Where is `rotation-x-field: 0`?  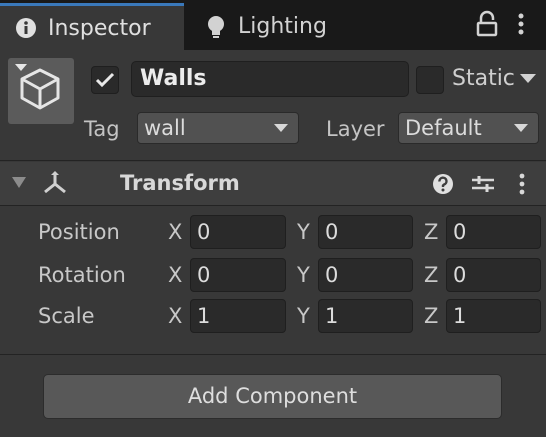
rotation-x-field: 0 is located at coordinates (238, 275).